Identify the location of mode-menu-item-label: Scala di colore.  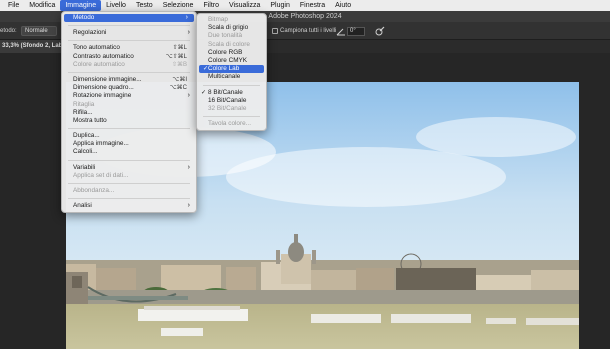
(229, 44).